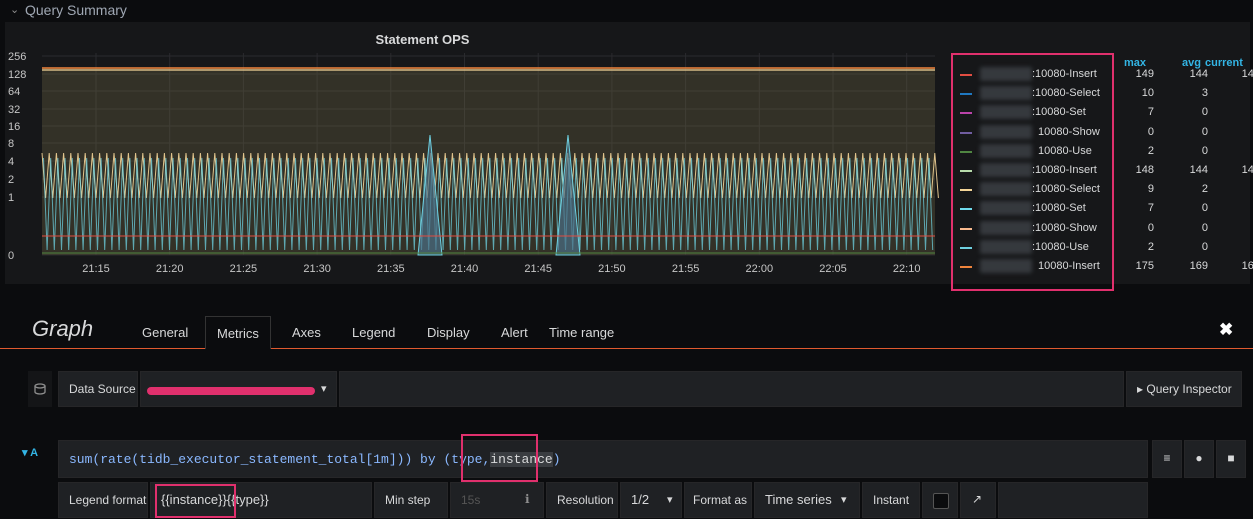 This screenshot has height=519, width=1253. What do you see at coordinates (14, 110) in the screenshot?
I see `y-tick-label: 32` at bounding box center [14, 110].